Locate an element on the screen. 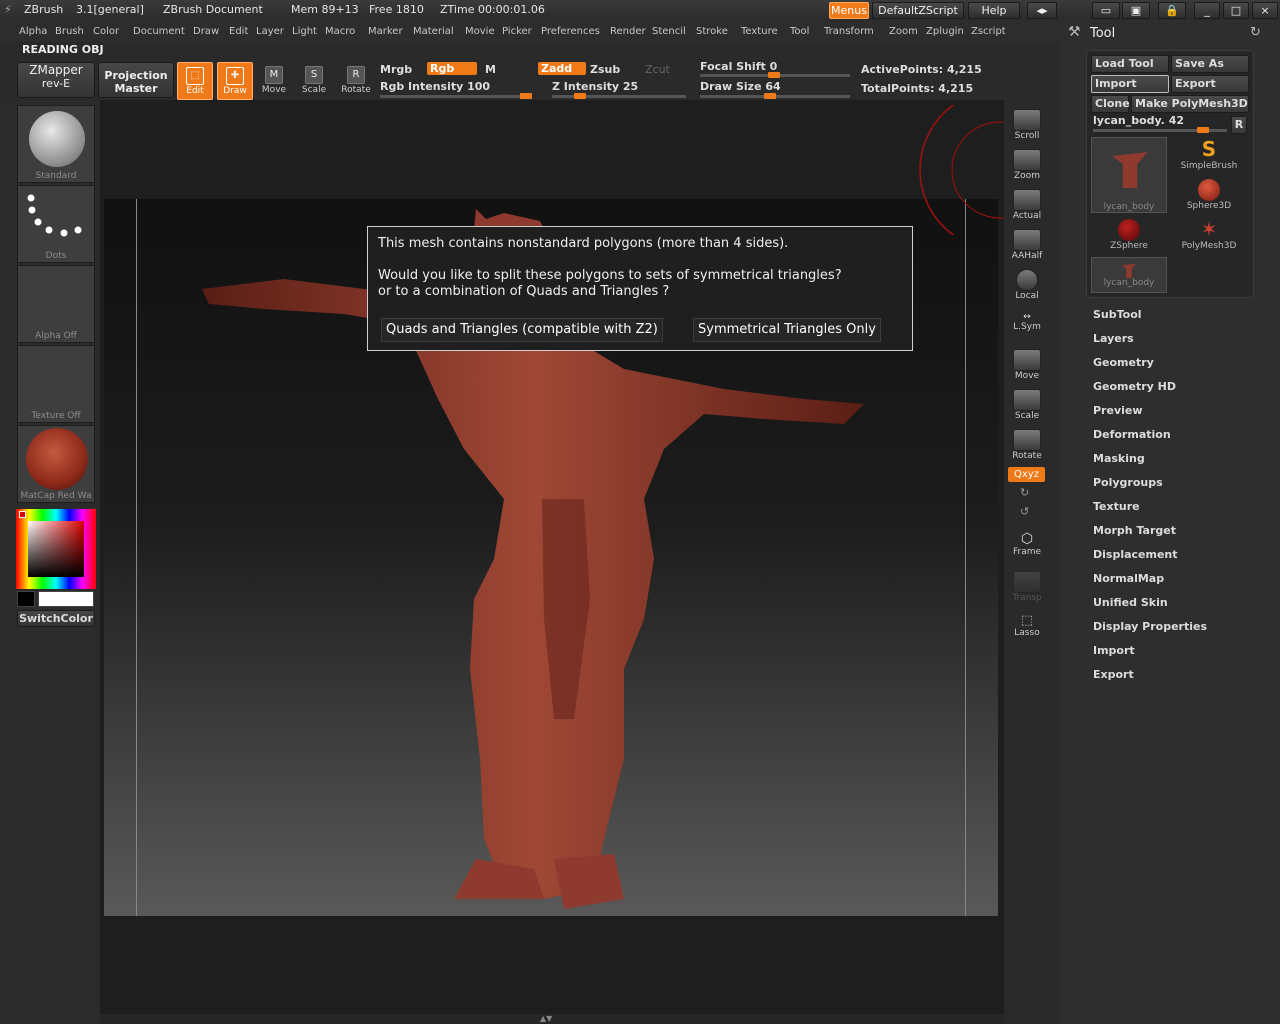 The width and height of the screenshot is (1280, 1024). menu-draw: Draw is located at coordinates (206, 31).